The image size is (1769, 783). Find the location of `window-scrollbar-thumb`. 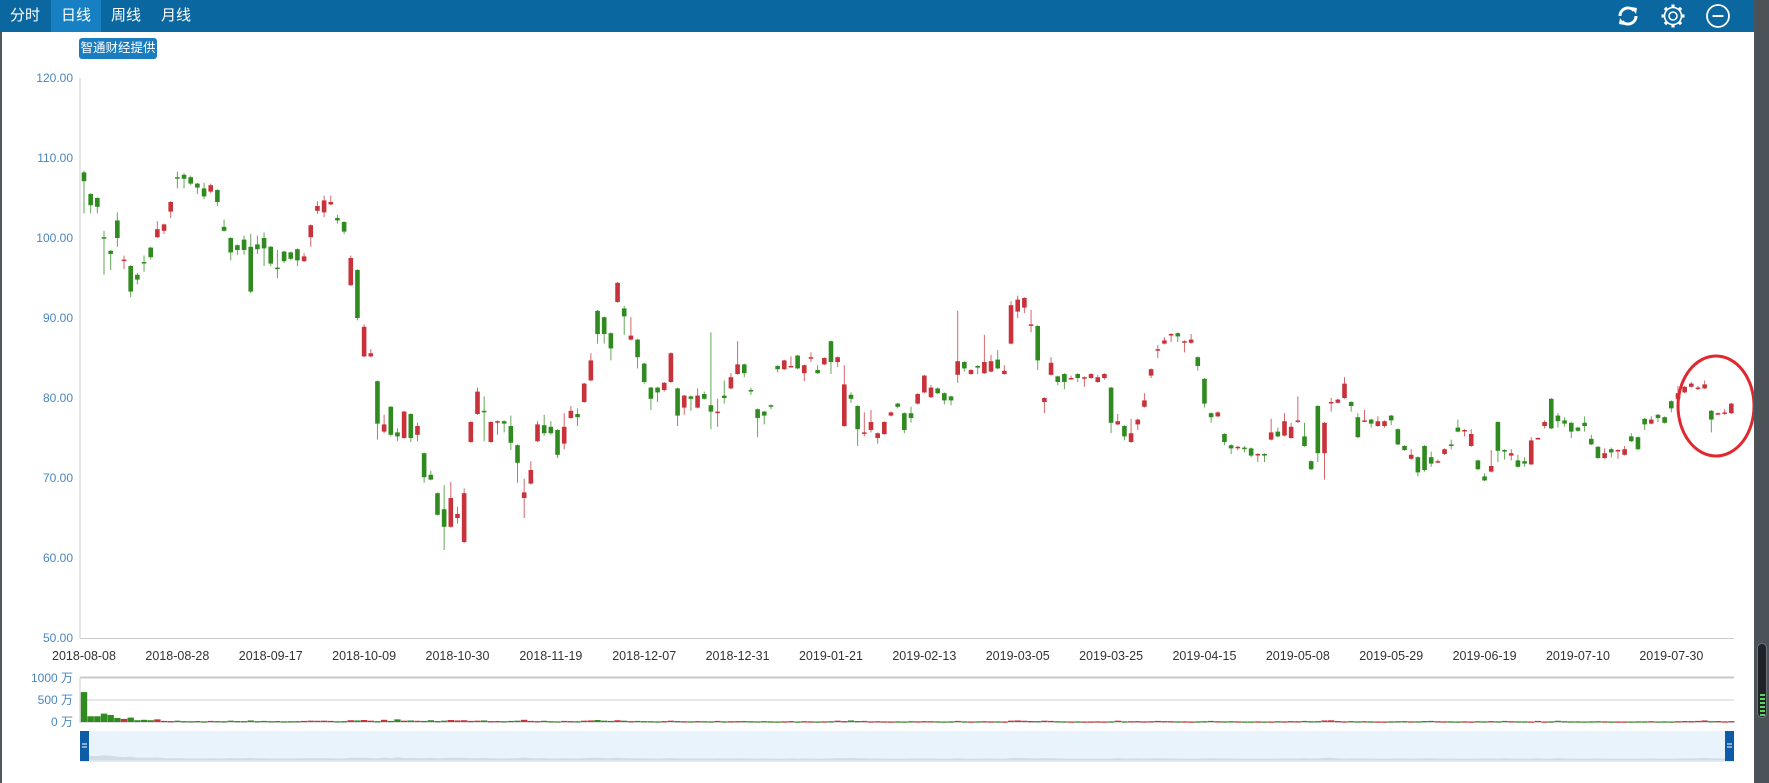

window-scrollbar-thumb is located at coordinates (1762, 680).